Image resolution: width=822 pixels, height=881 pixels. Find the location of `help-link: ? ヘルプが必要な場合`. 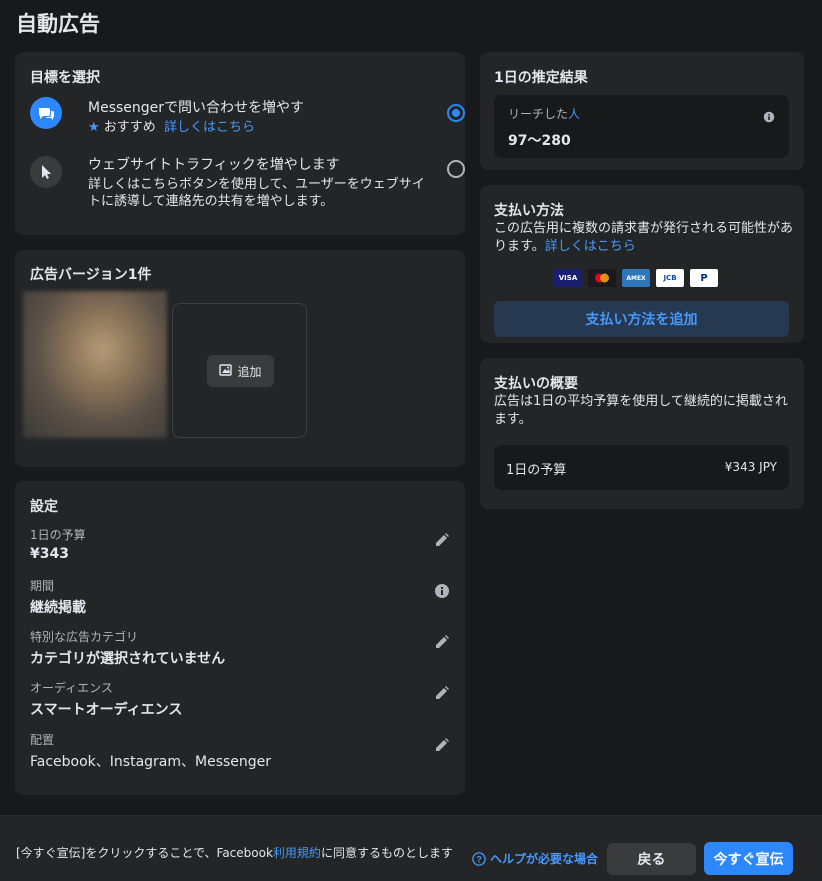

help-link: ? ヘルプが必要な場合 is located at coordinates (535, 858).